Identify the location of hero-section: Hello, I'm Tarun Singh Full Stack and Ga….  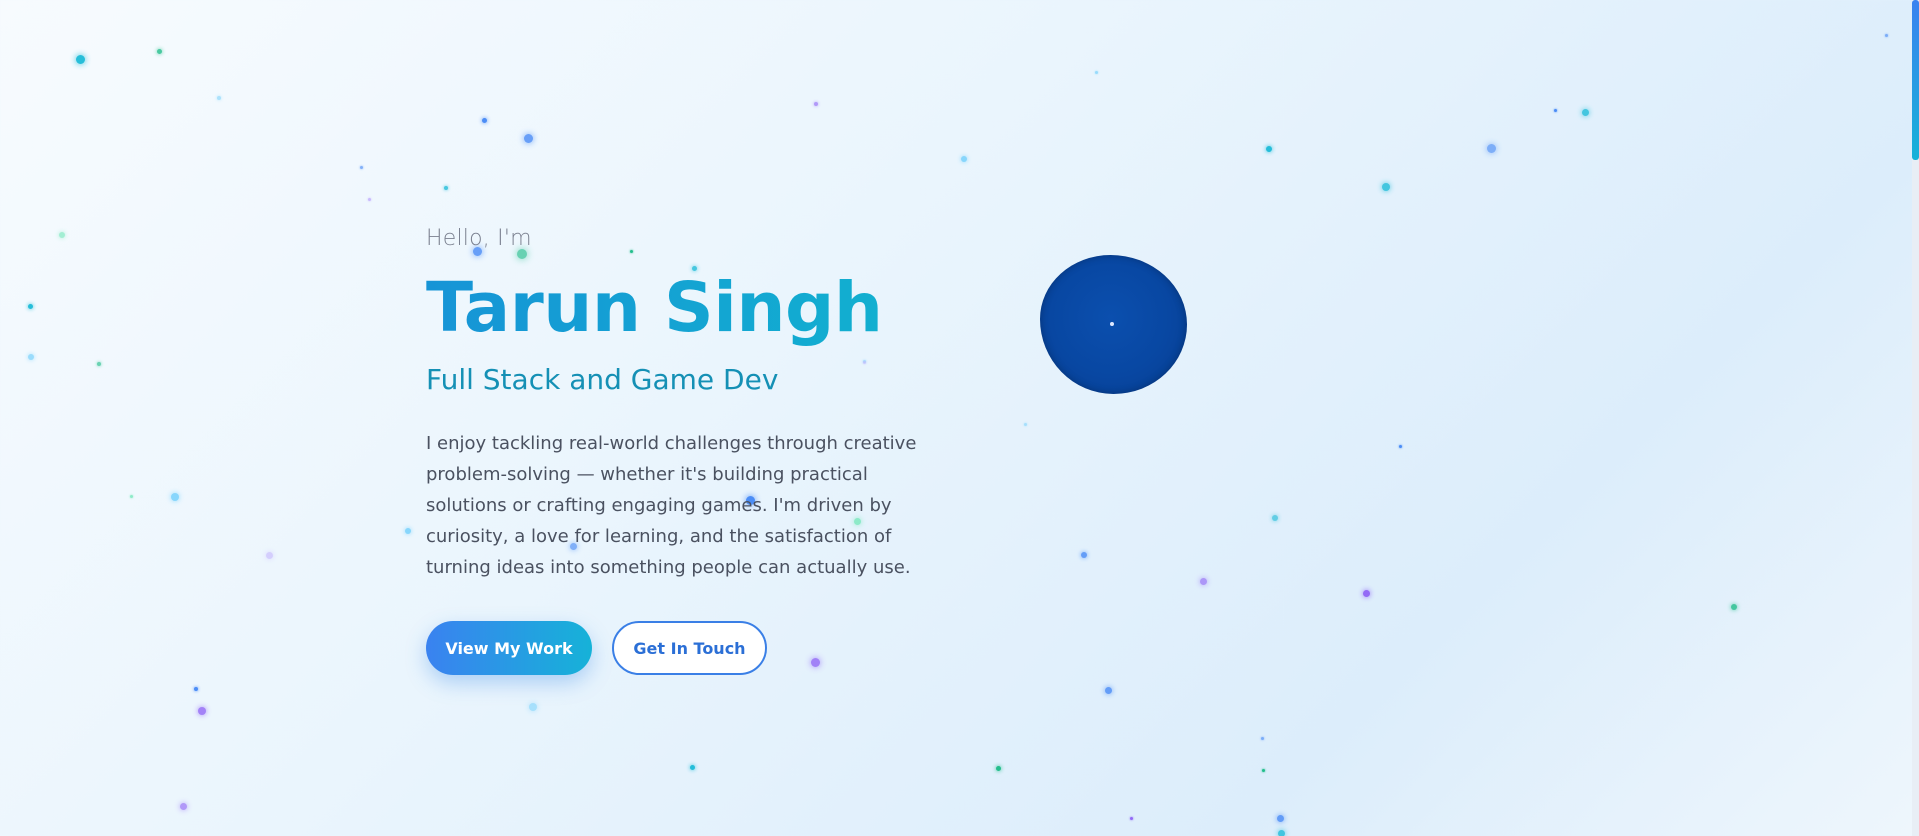
(686, 448).